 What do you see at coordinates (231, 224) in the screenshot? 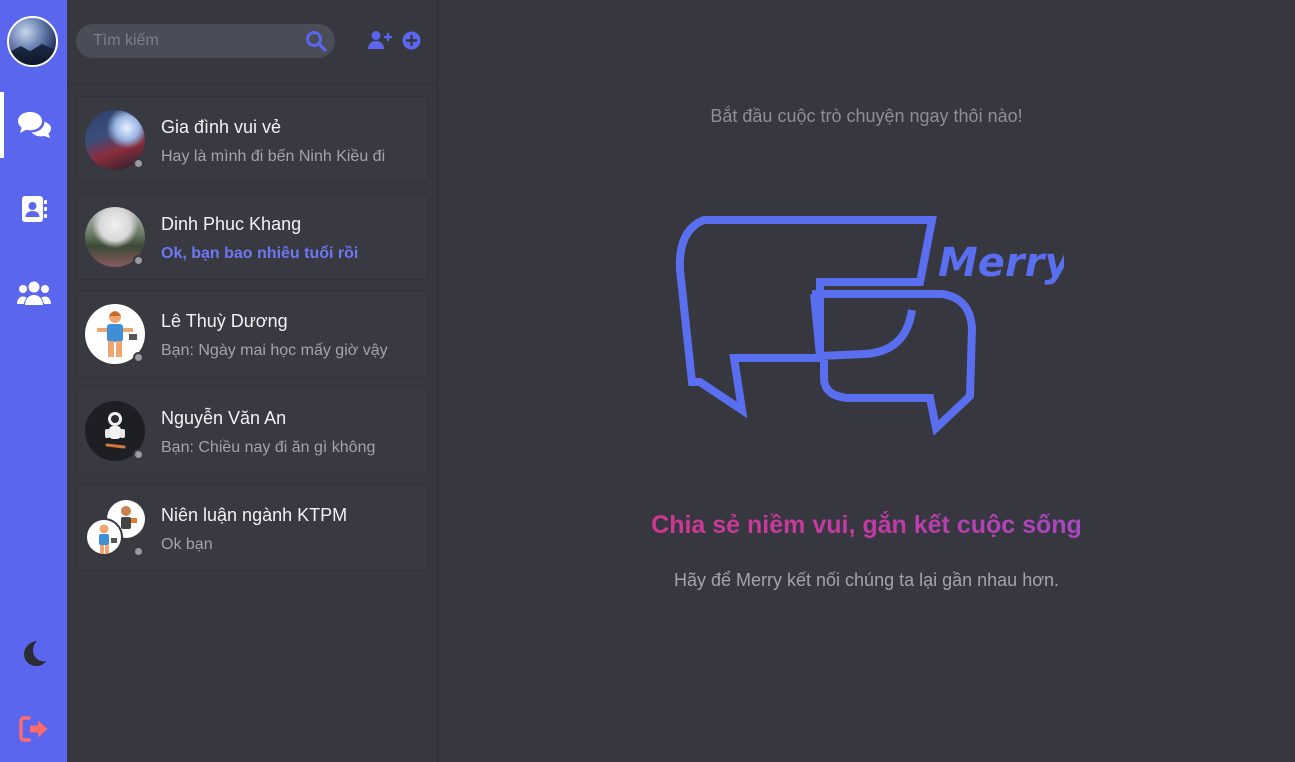
I see `conversation-name: Dinh Phuc Khang` at bounding box center [231, 224].